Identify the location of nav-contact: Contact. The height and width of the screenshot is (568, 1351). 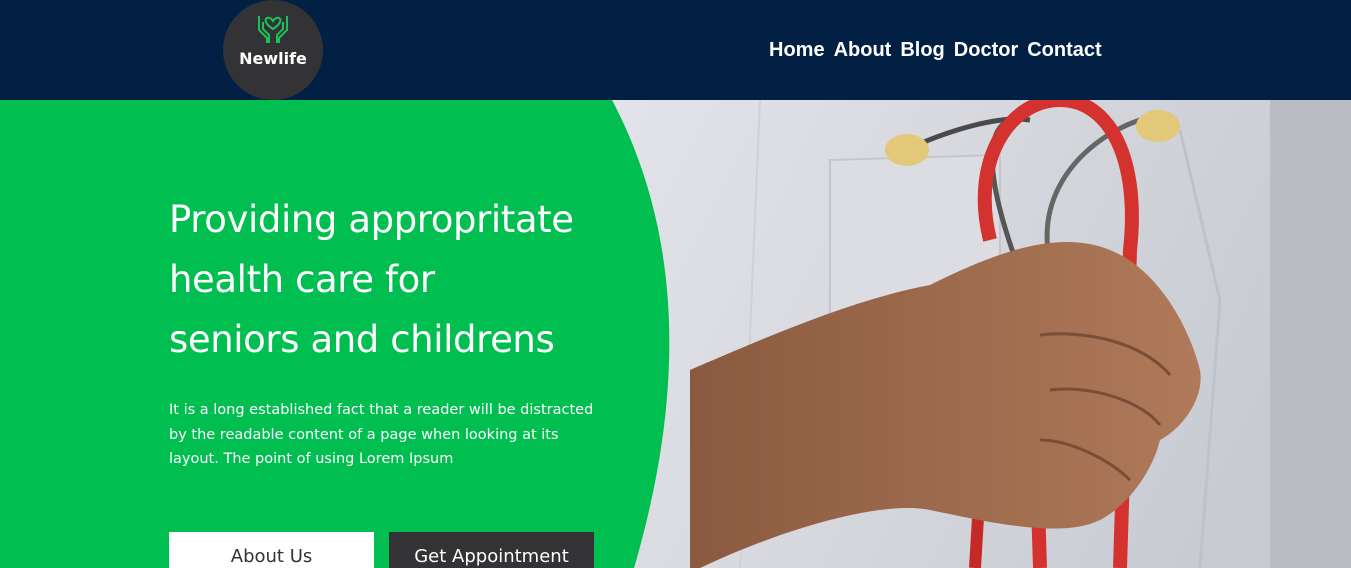
(1064, 50).